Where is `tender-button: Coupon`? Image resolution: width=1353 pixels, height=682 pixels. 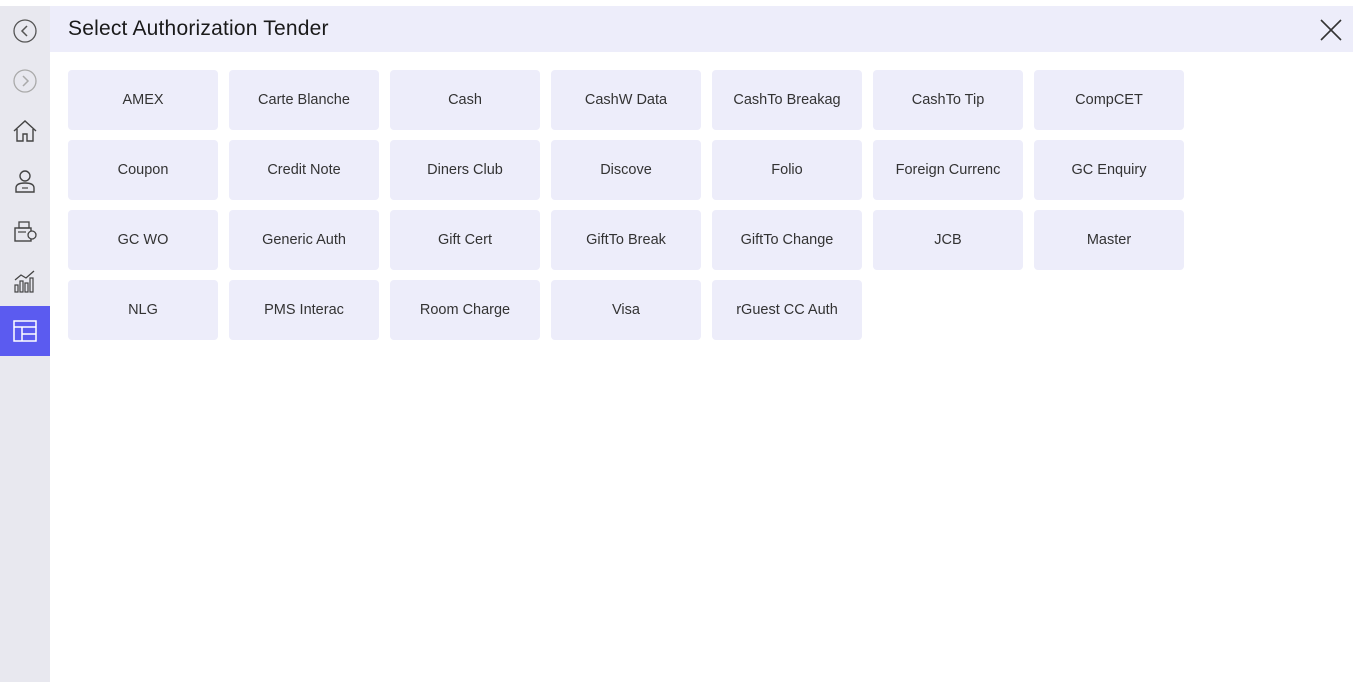 tender-button: Coupon is located at coordinates (143, 170).